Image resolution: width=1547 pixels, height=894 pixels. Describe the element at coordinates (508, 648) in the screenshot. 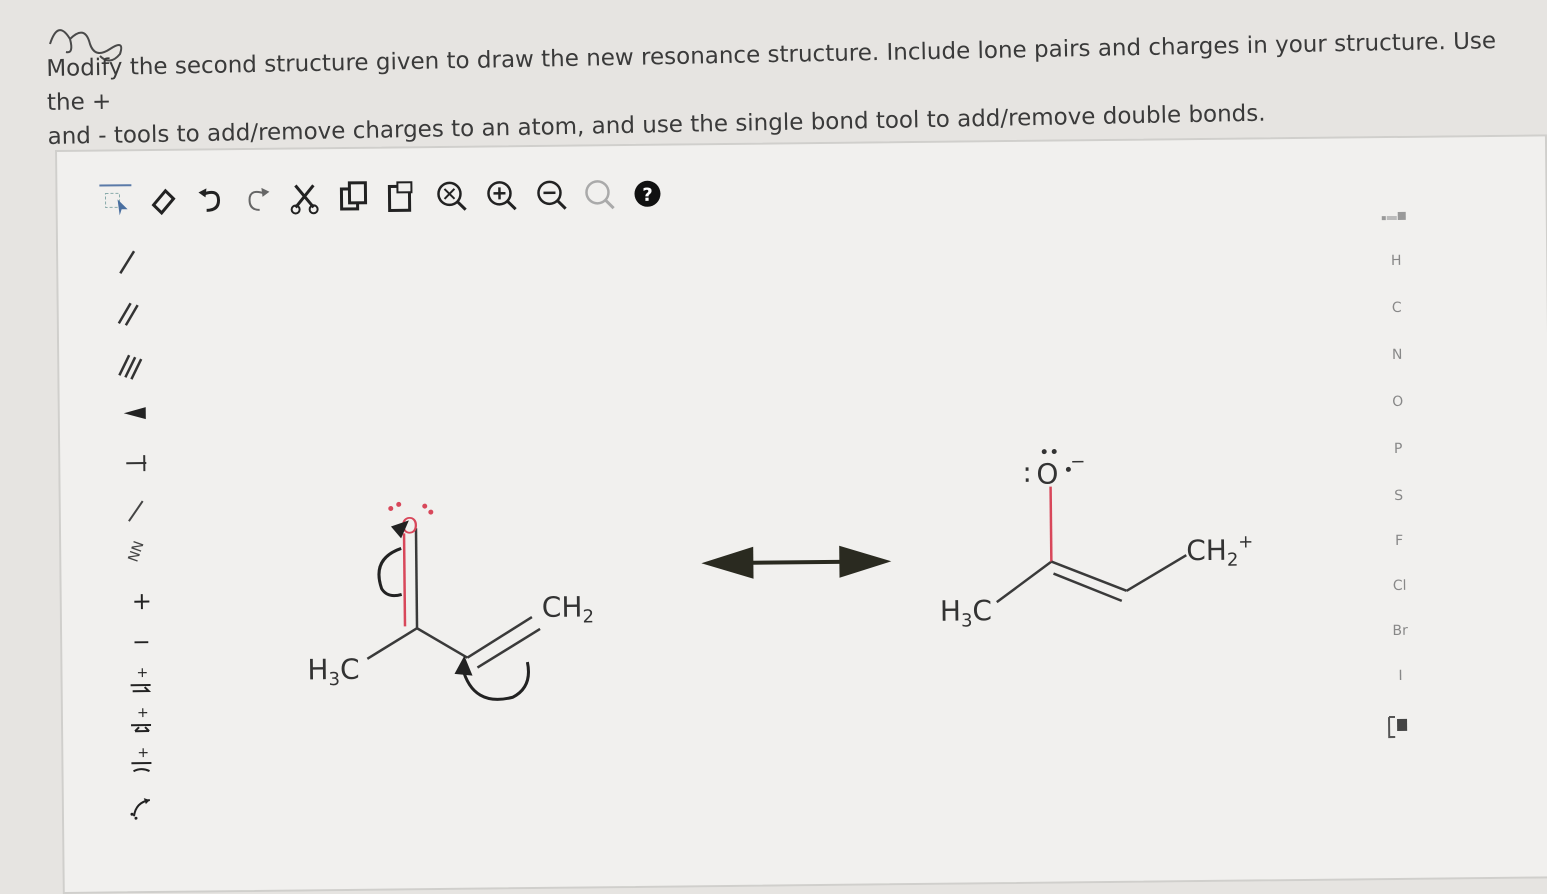

I see `bond-cc-double-b` at that location.